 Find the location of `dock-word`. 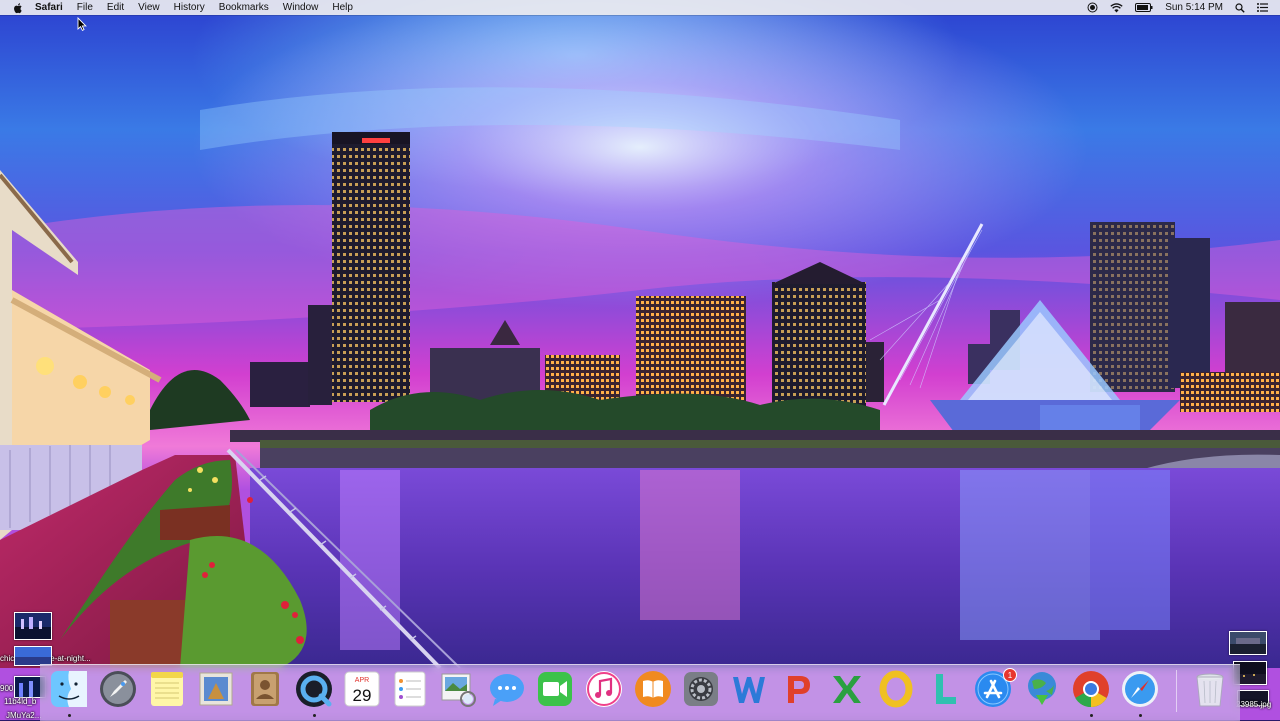

dock-word is located at coordinates (749, 689).